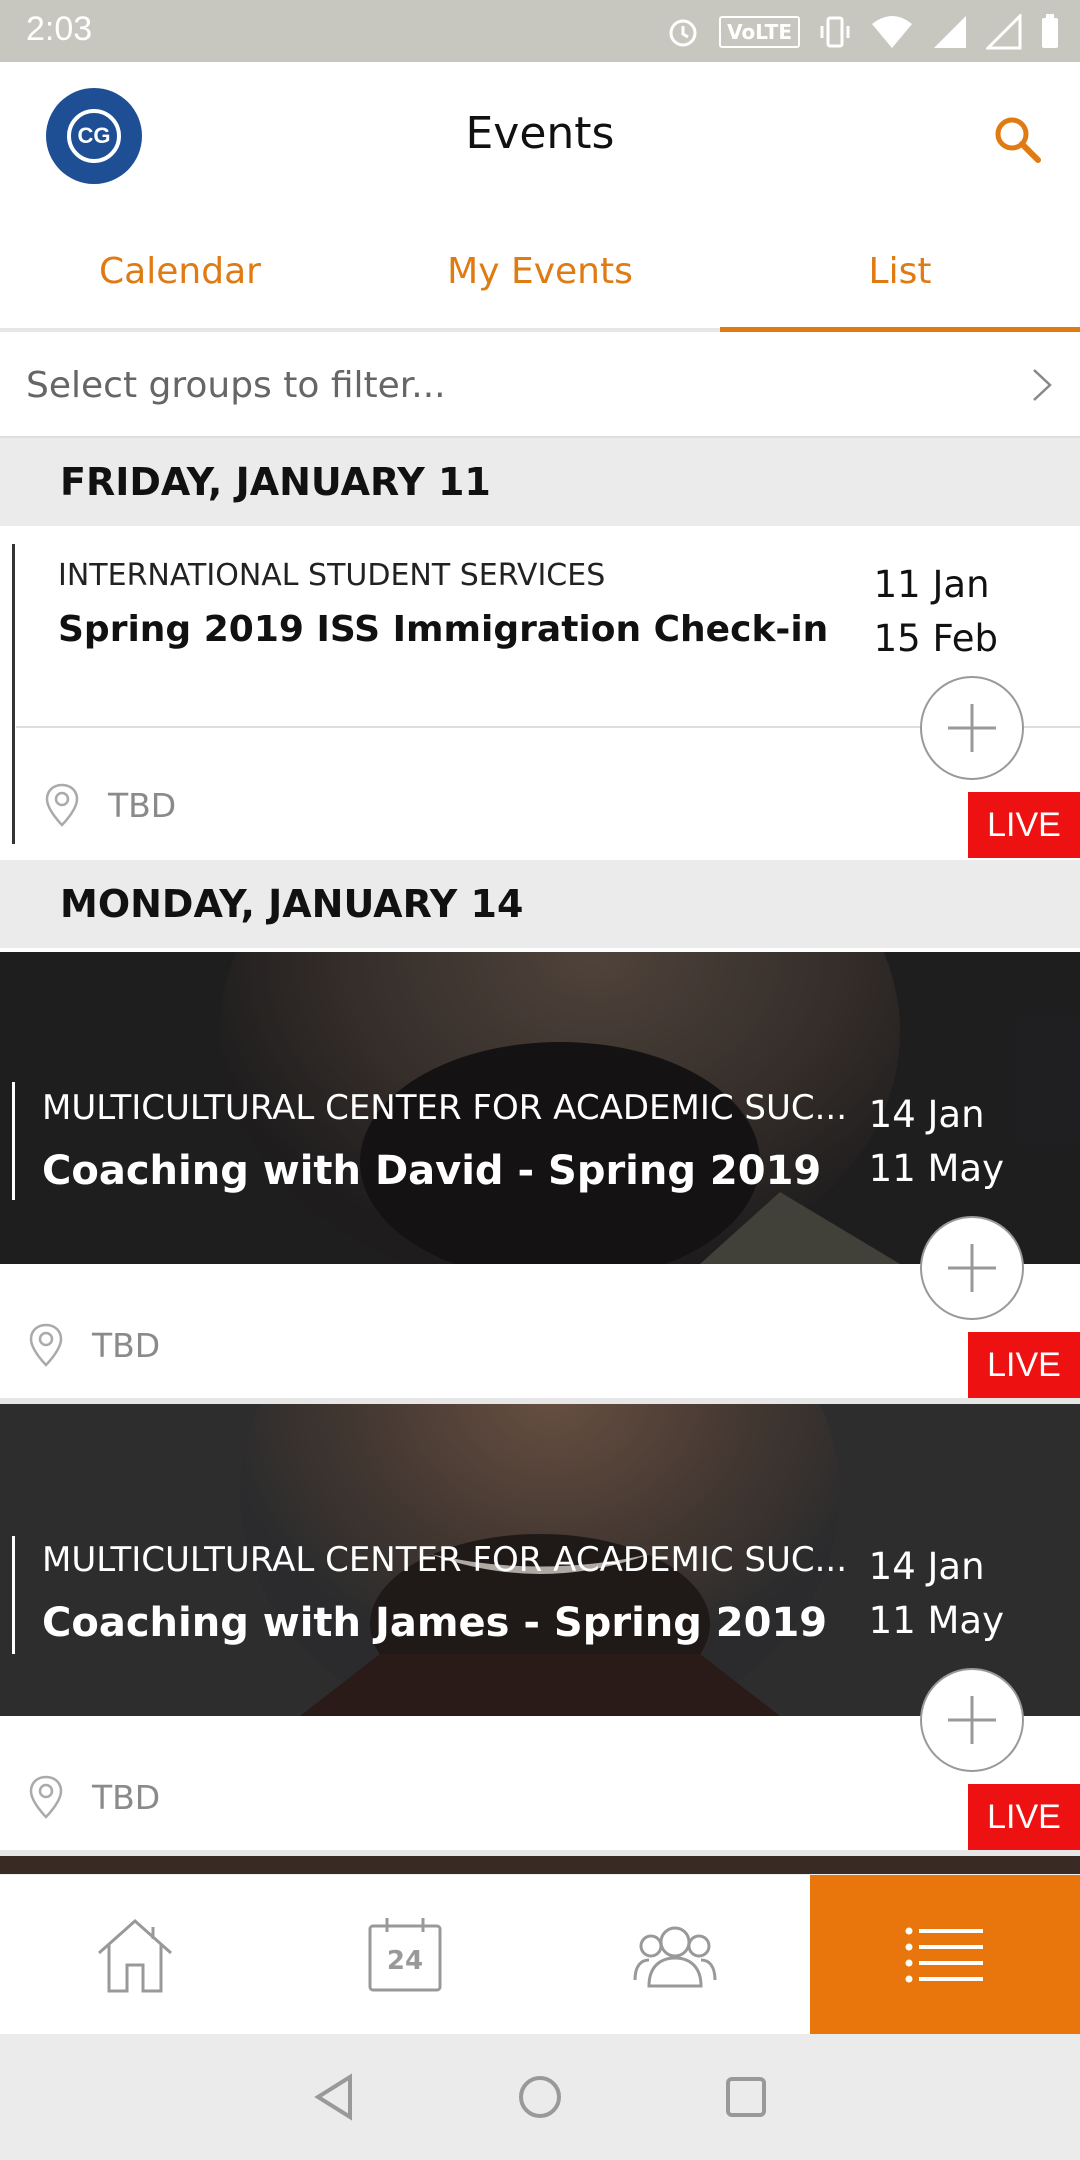  Describe the element at coordinates (332, 575) in the screenshot. I see `event-org: INTERNATIONAL STUDENT SERVICES` at that location.